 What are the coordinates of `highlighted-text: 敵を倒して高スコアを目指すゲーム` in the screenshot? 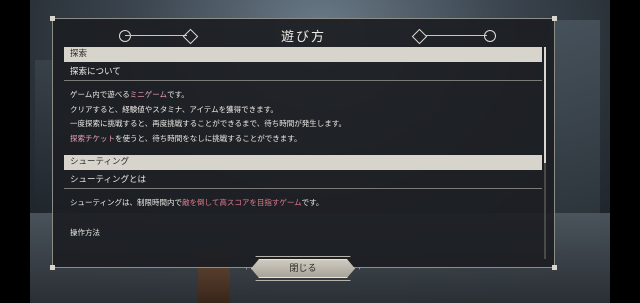 It's located at (242, 202).